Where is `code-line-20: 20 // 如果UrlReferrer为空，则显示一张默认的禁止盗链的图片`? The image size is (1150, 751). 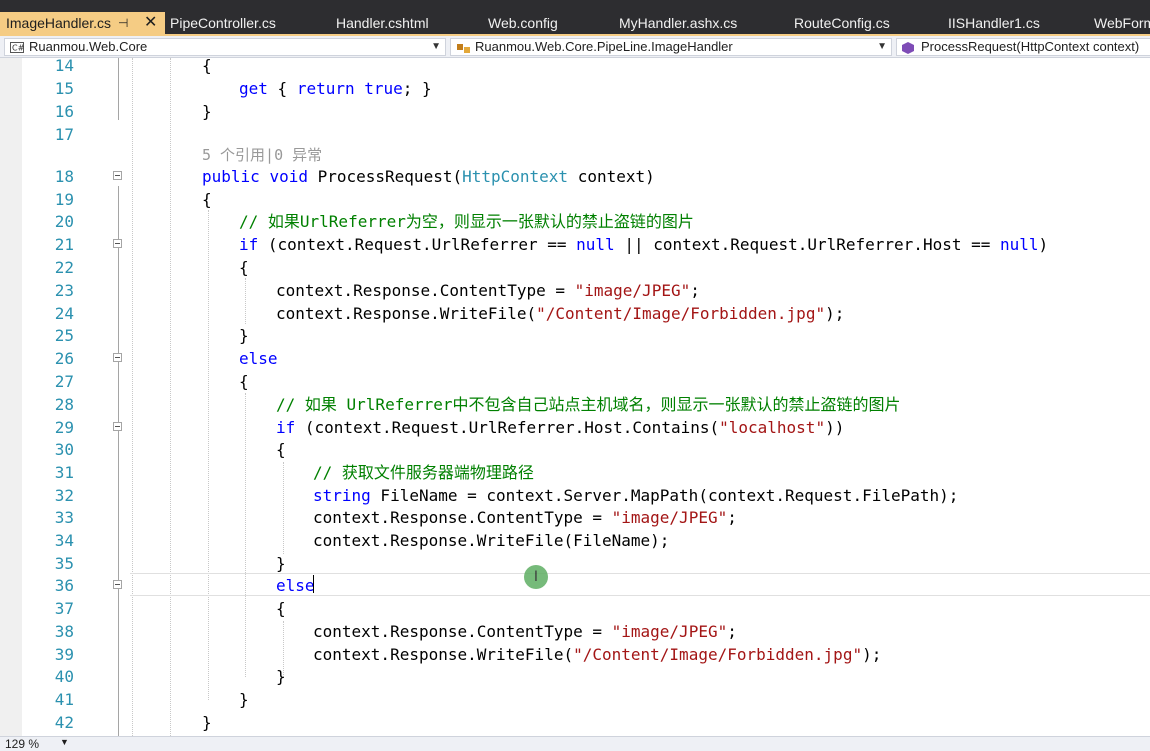 code-line-20: 20 // 如果UrlReferrer为空，则显示一张默认的禁止盗链的图片 is located at coordinates (575, 221).